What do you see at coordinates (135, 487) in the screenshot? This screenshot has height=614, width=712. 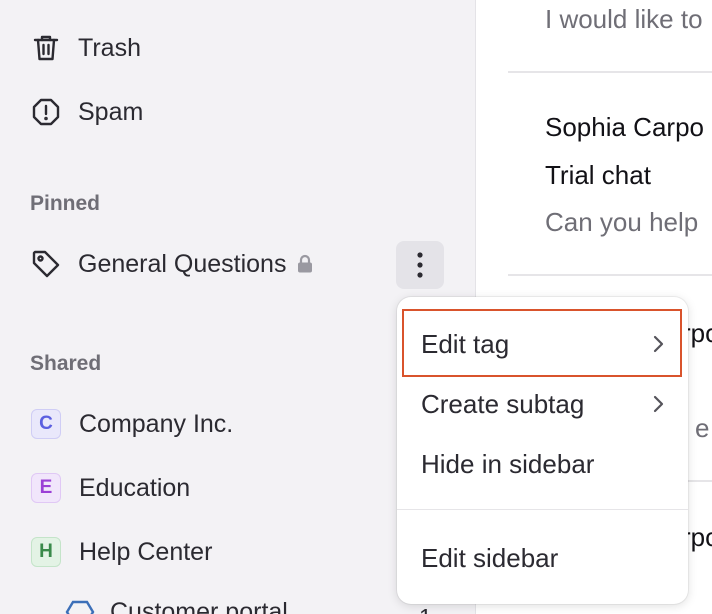 I see `sidebar-item-label: Education` at bounding box center [135, 487].